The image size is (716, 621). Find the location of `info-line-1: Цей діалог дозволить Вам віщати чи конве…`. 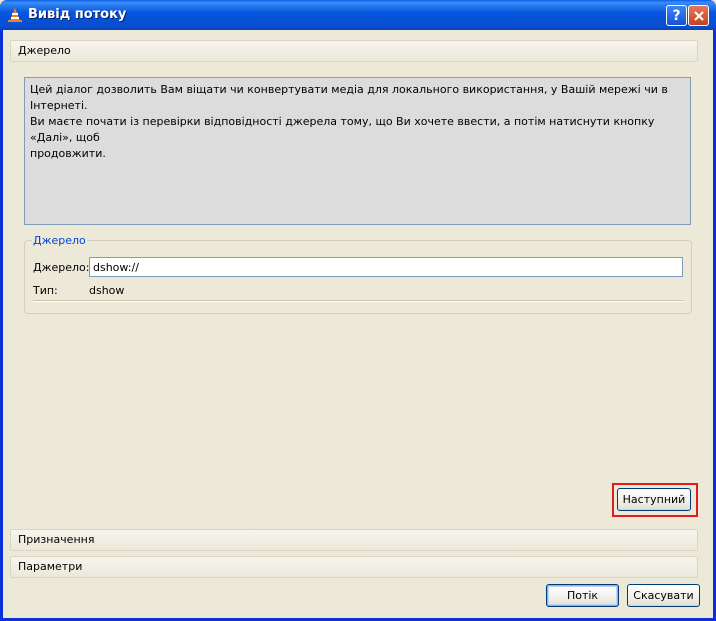

info-line-1: Цей діалог дозволить Вам віщати чи конве… is located at coordinates (349, 97).